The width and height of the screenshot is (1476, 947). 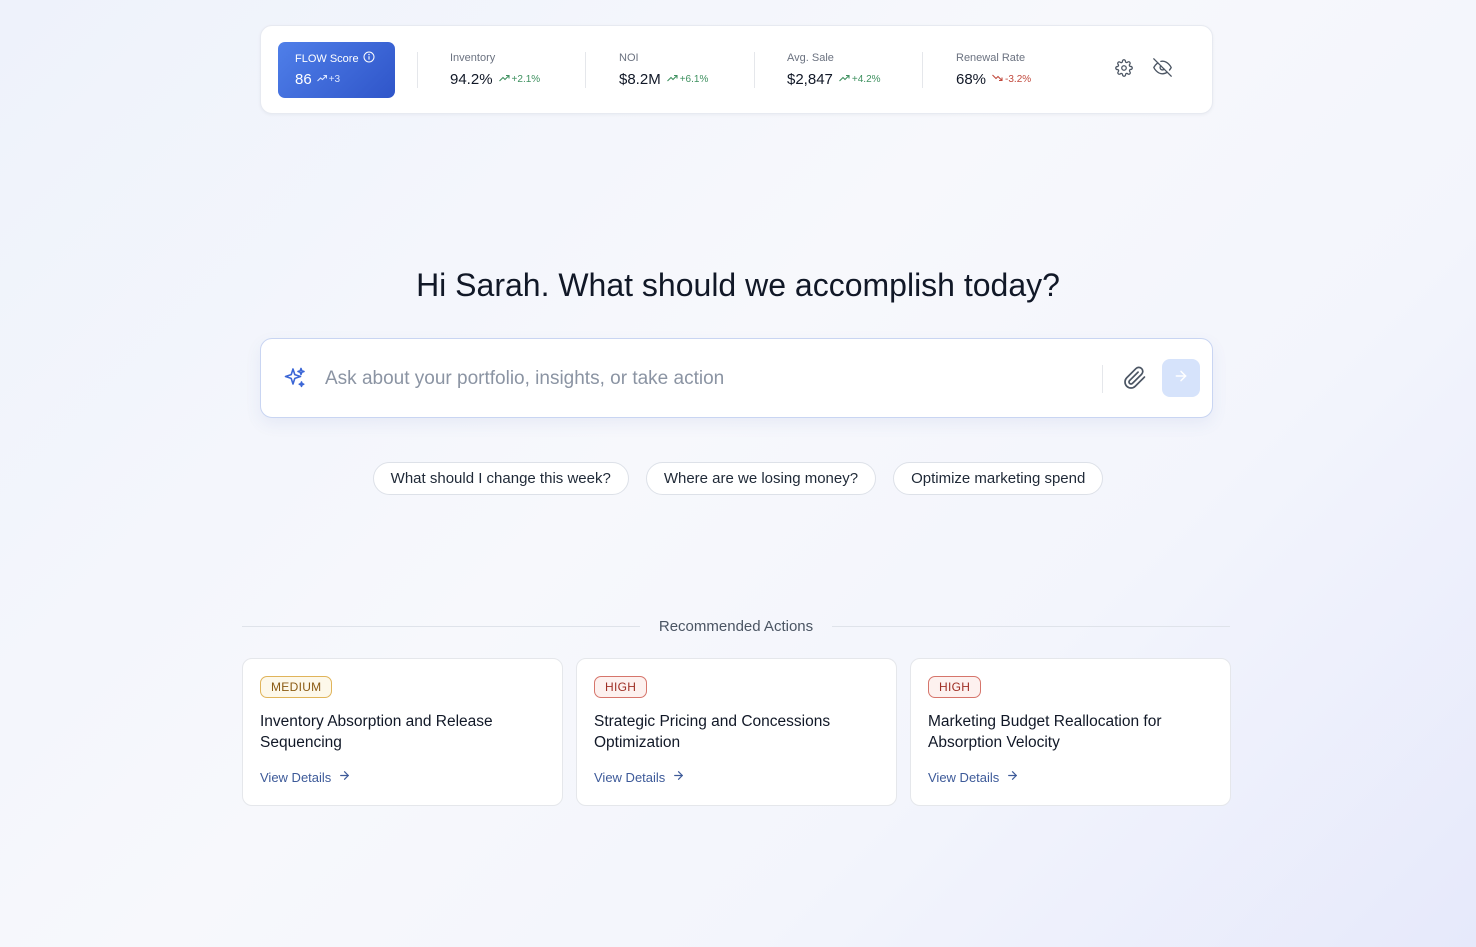 I want to click on flow-score-delta: +3, so click(x=334, y=79).